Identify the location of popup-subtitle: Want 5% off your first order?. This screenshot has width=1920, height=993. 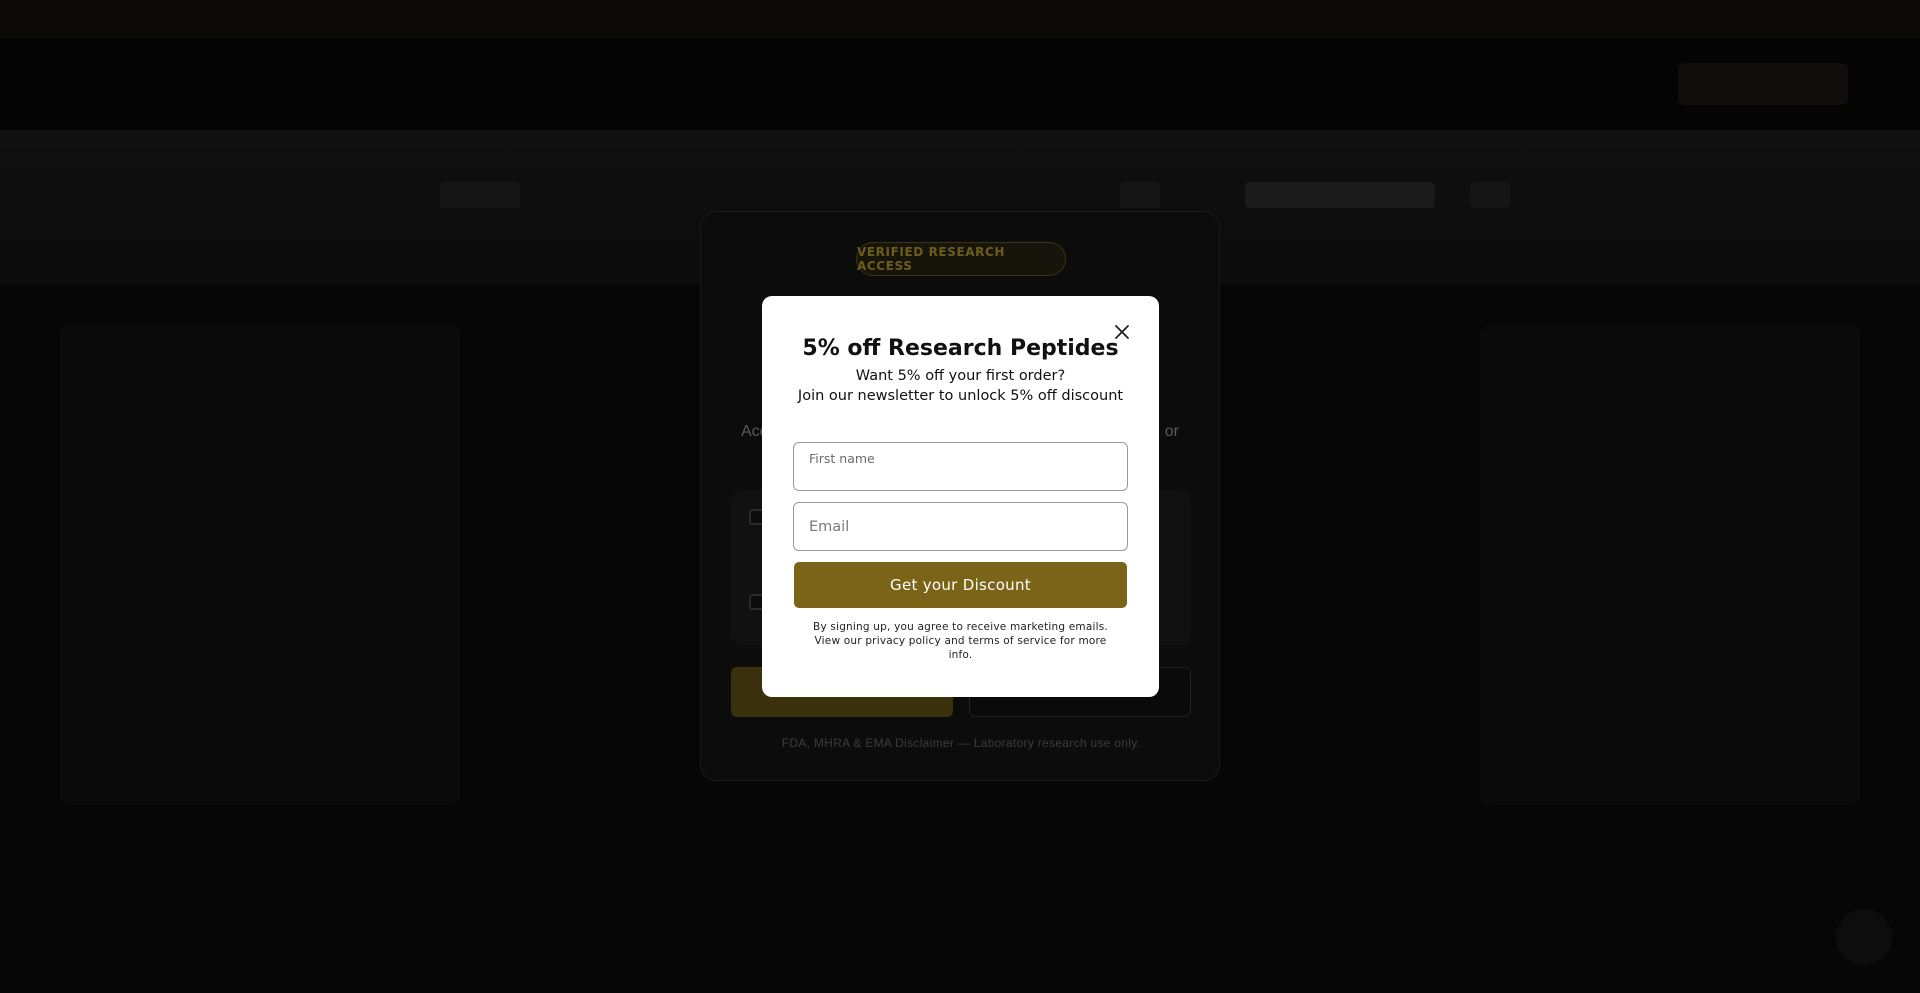
(960, 376).